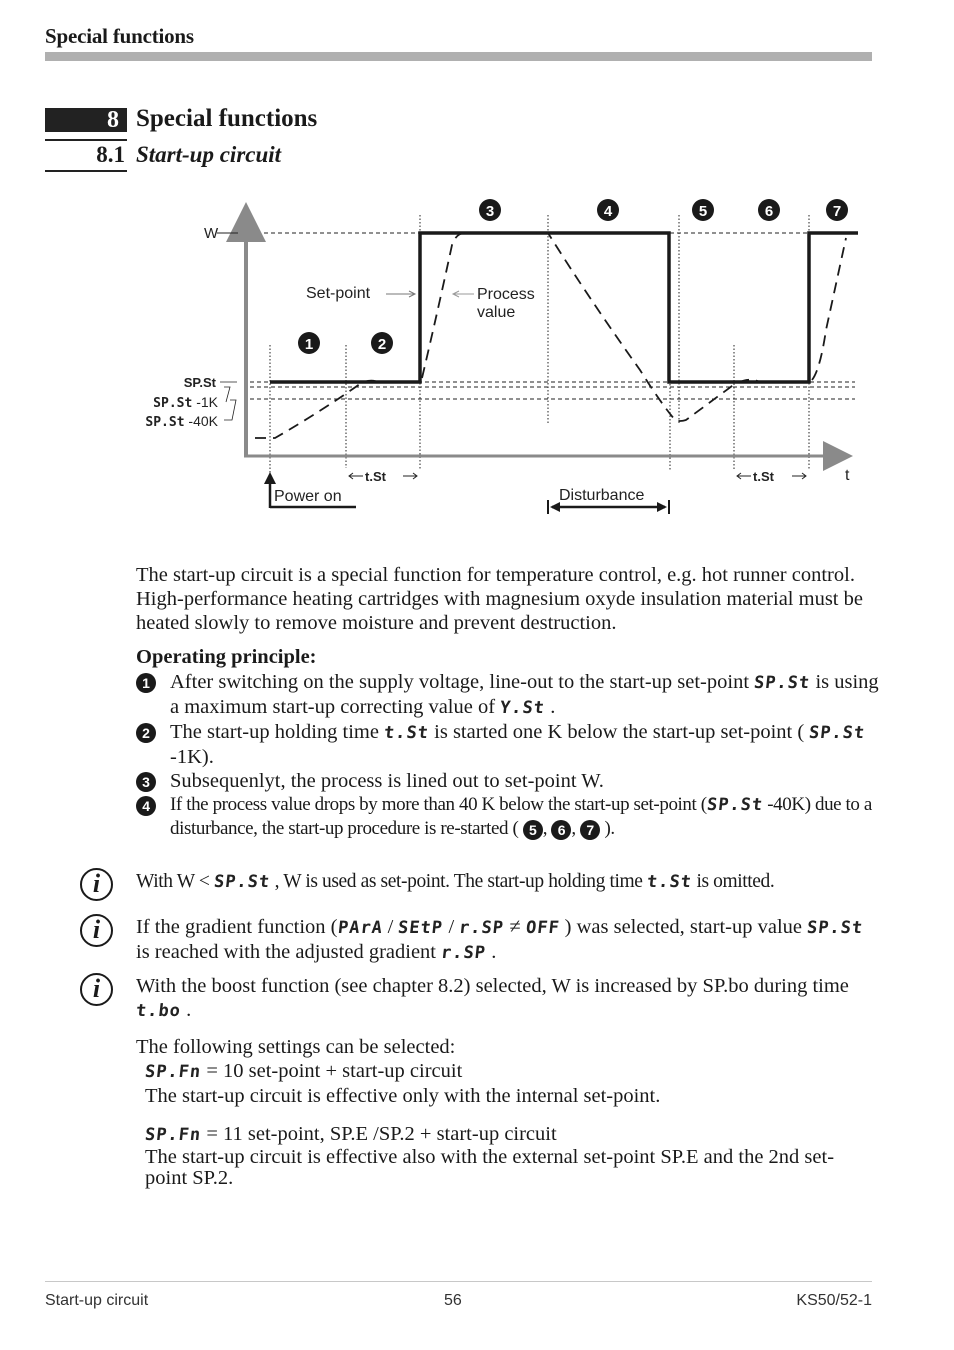 Image resolution: width=954 pixels, height=1350 pixels. I want to click on setpoint-curve, so click(564, 307).